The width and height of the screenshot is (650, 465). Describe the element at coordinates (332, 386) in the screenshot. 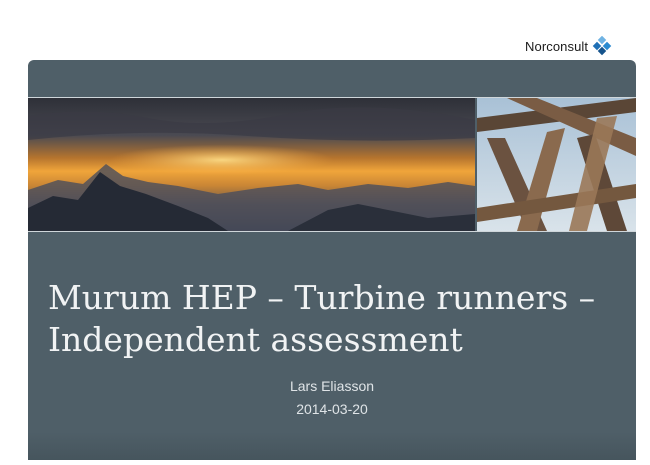

I see `author-name: Lars Eliasson` at that location.